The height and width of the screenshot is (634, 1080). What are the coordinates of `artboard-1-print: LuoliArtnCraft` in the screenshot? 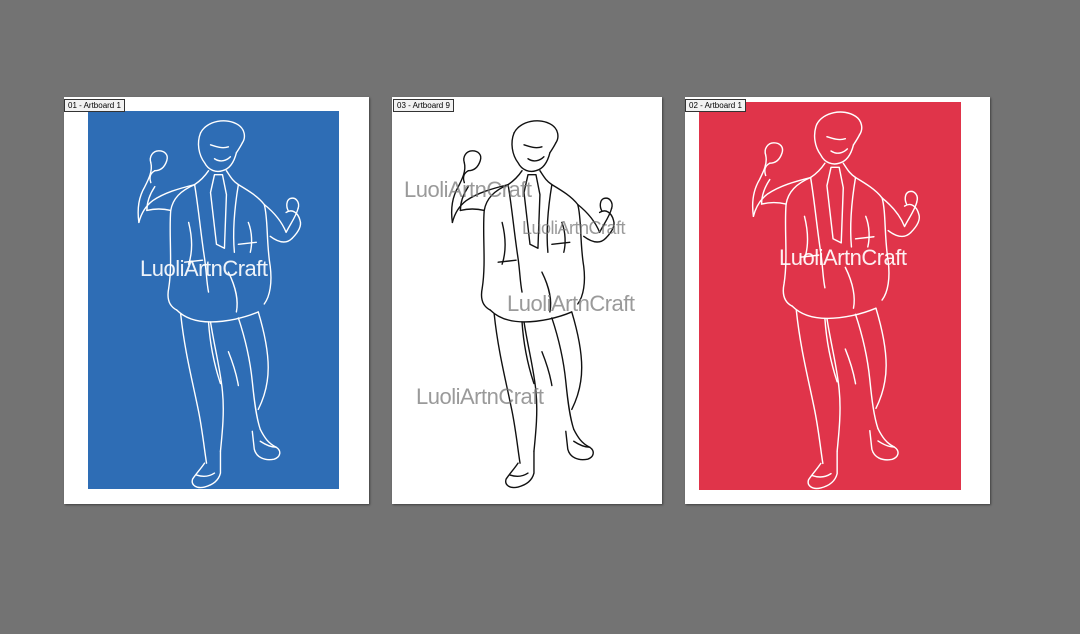 It's located at (213, 300).